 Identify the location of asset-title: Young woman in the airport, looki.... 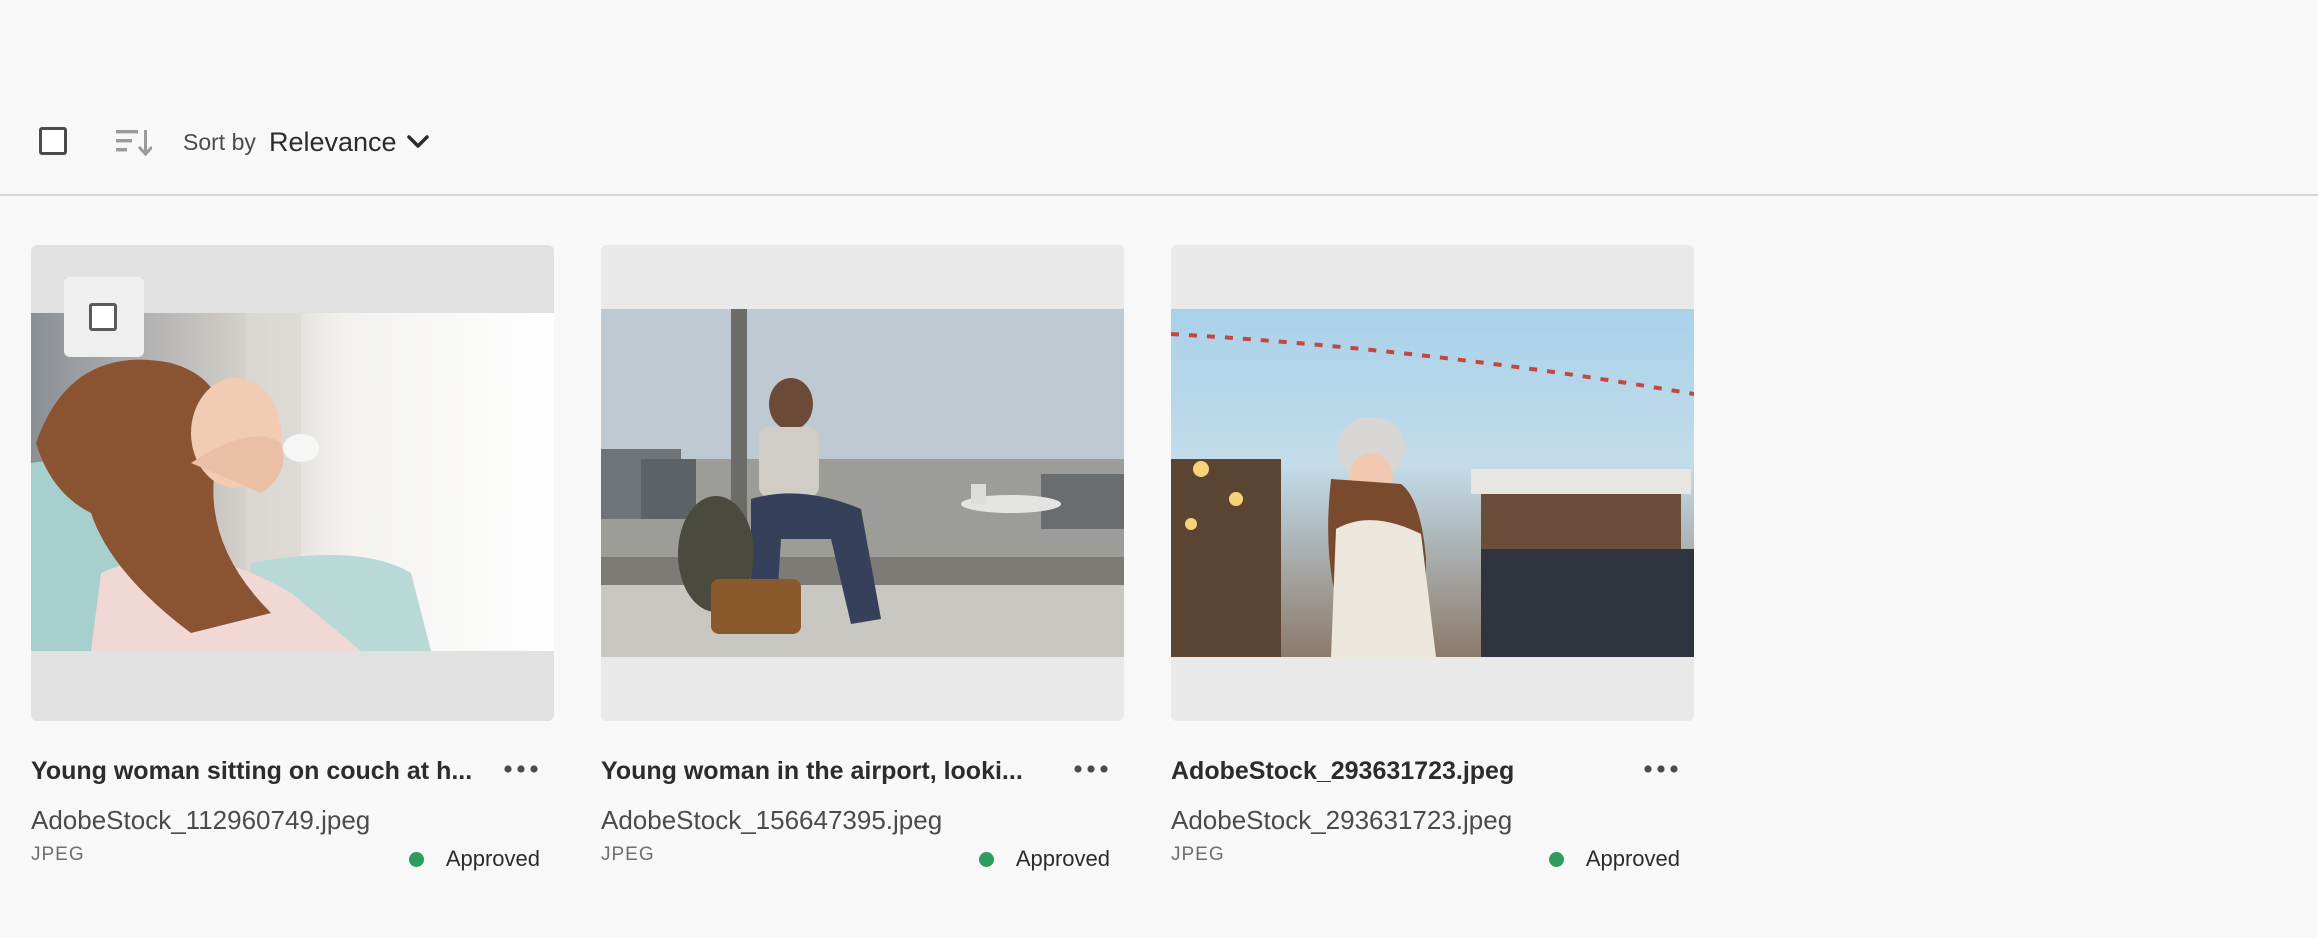
(812, 771).